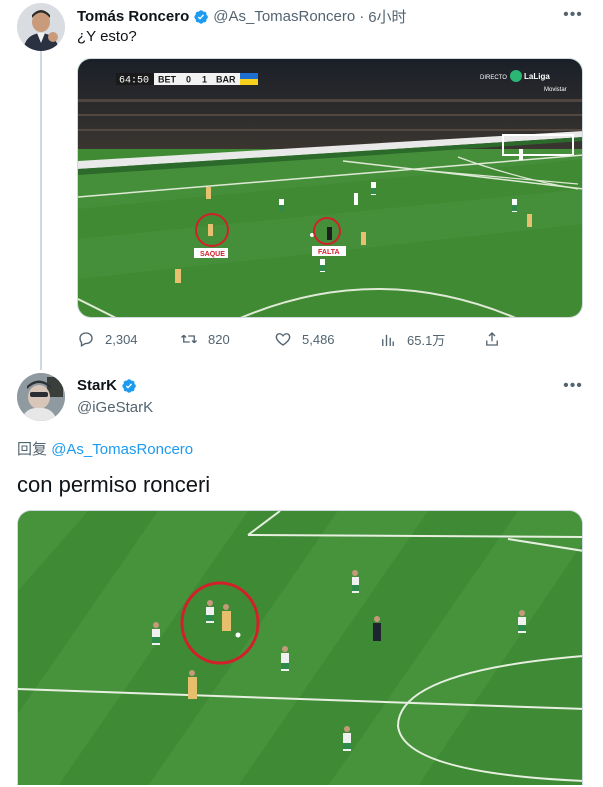 The image size is (603, 787). I want to click on reply-context: 回复 @As_TomasRoncero, so click(105, 448).